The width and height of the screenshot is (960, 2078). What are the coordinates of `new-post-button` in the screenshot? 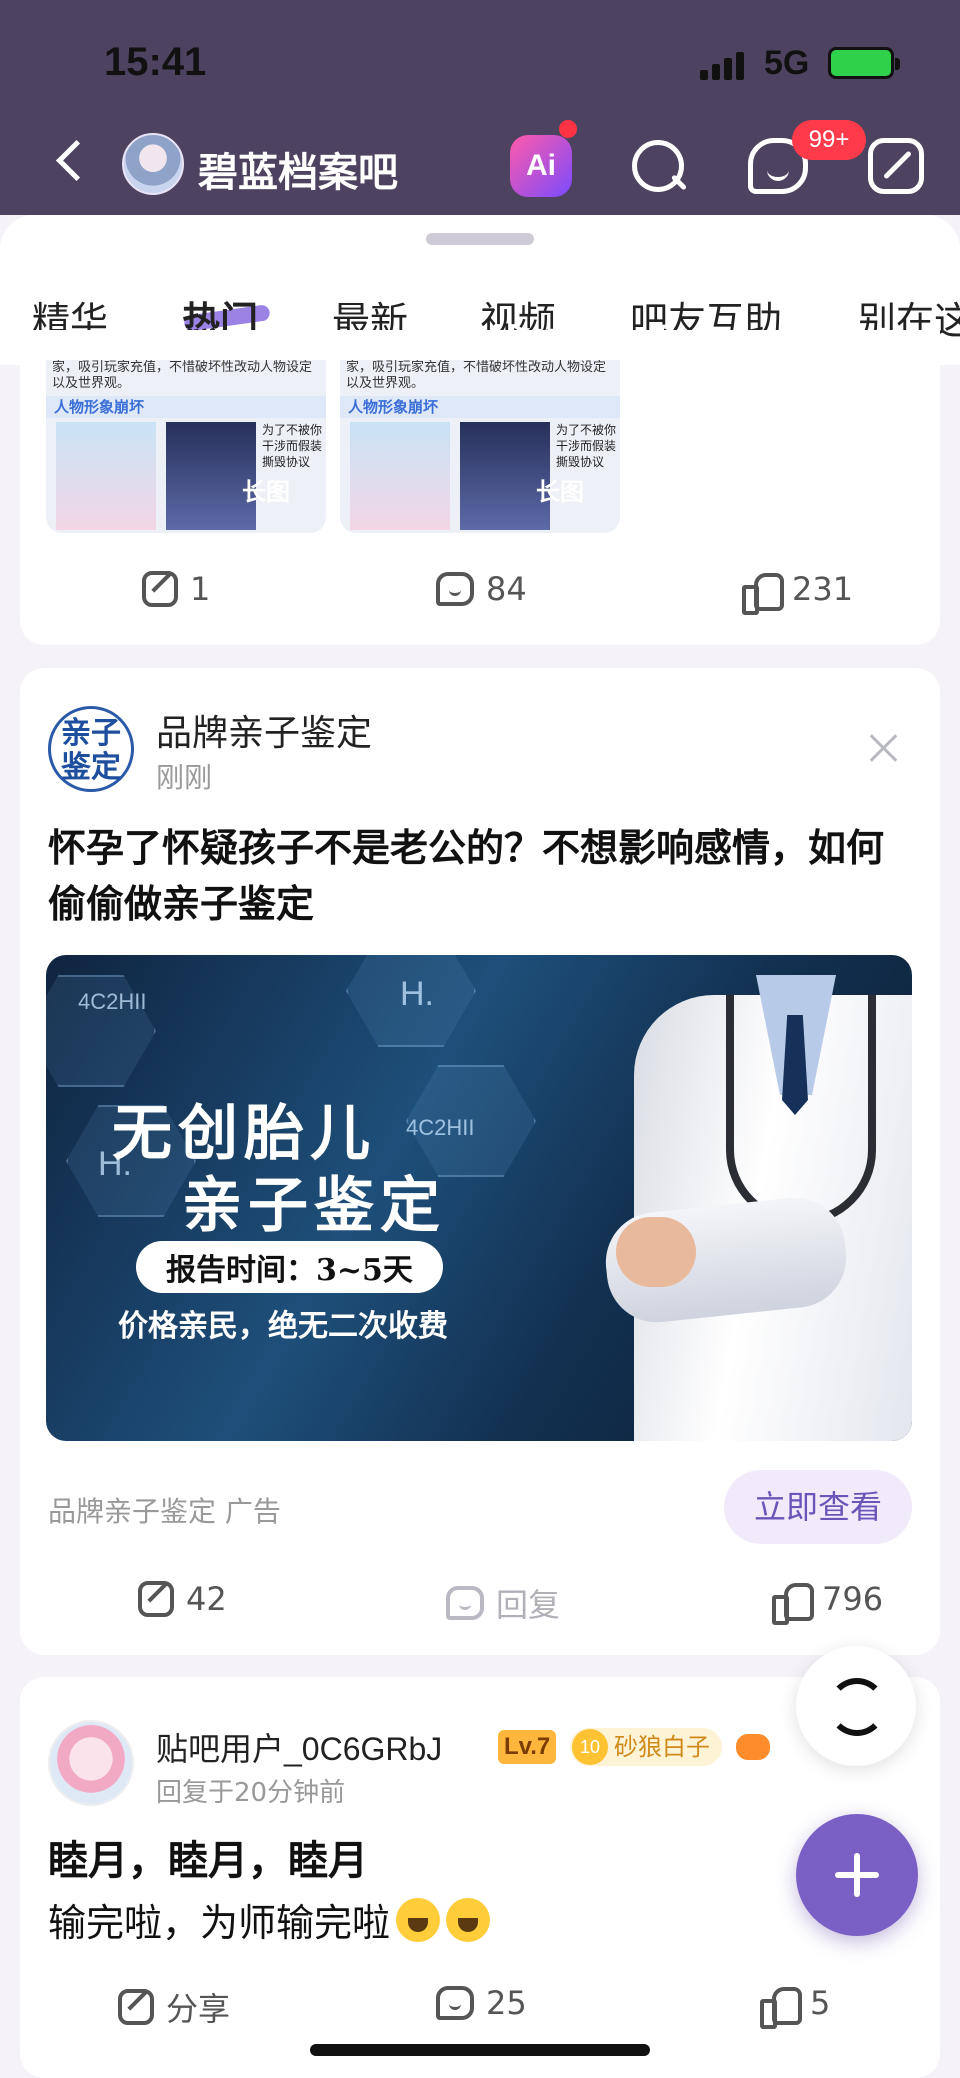 It's located at (857, 1875).